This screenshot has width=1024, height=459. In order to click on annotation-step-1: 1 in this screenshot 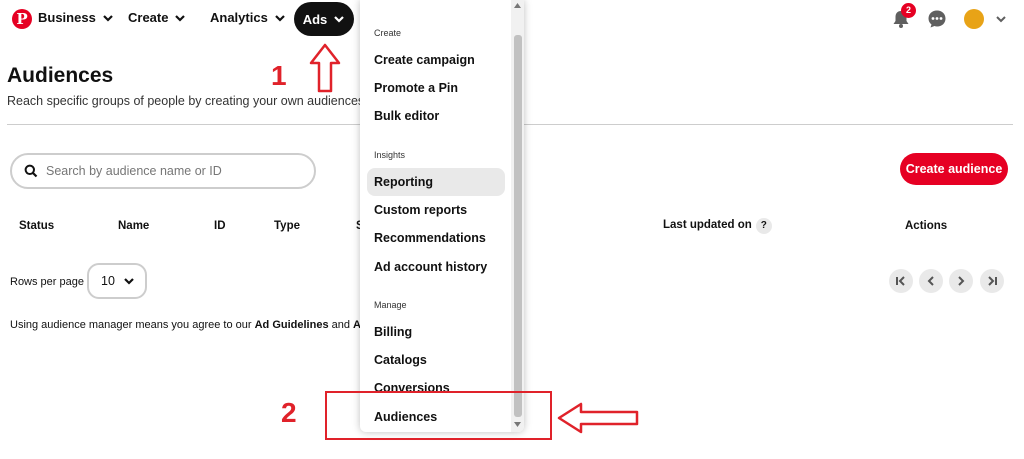, I will do `click(279, 75)`.